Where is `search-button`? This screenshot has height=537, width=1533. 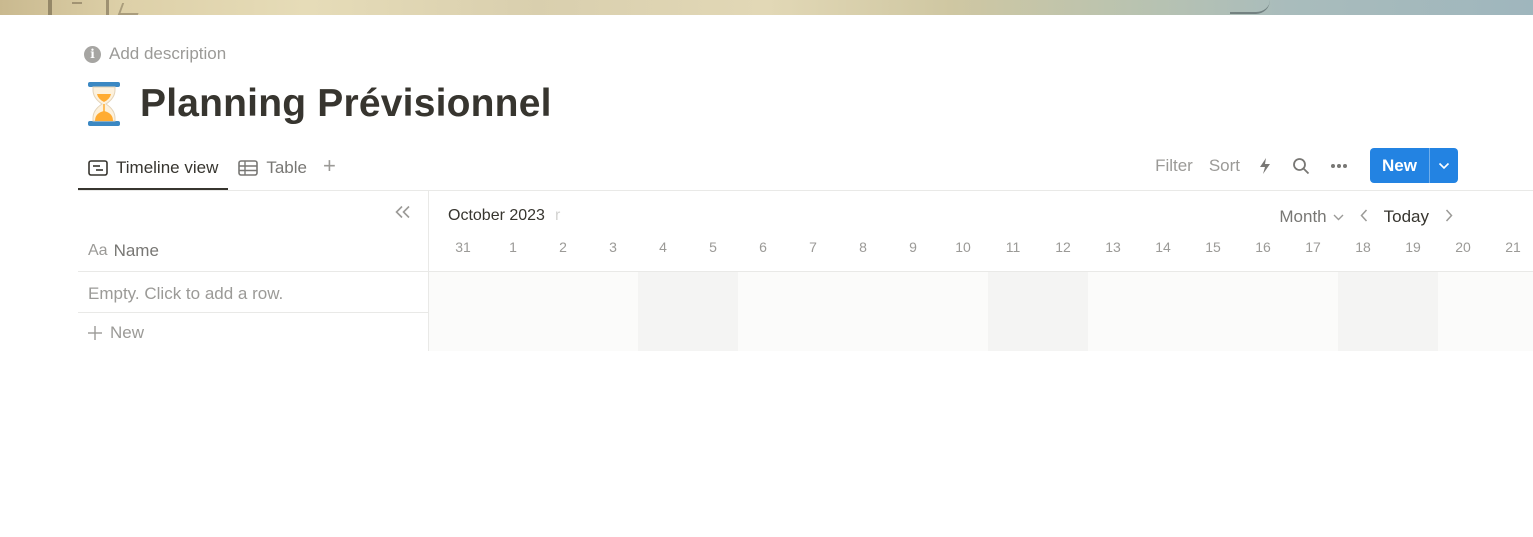 search-button is located at coordinates (1301, 165).